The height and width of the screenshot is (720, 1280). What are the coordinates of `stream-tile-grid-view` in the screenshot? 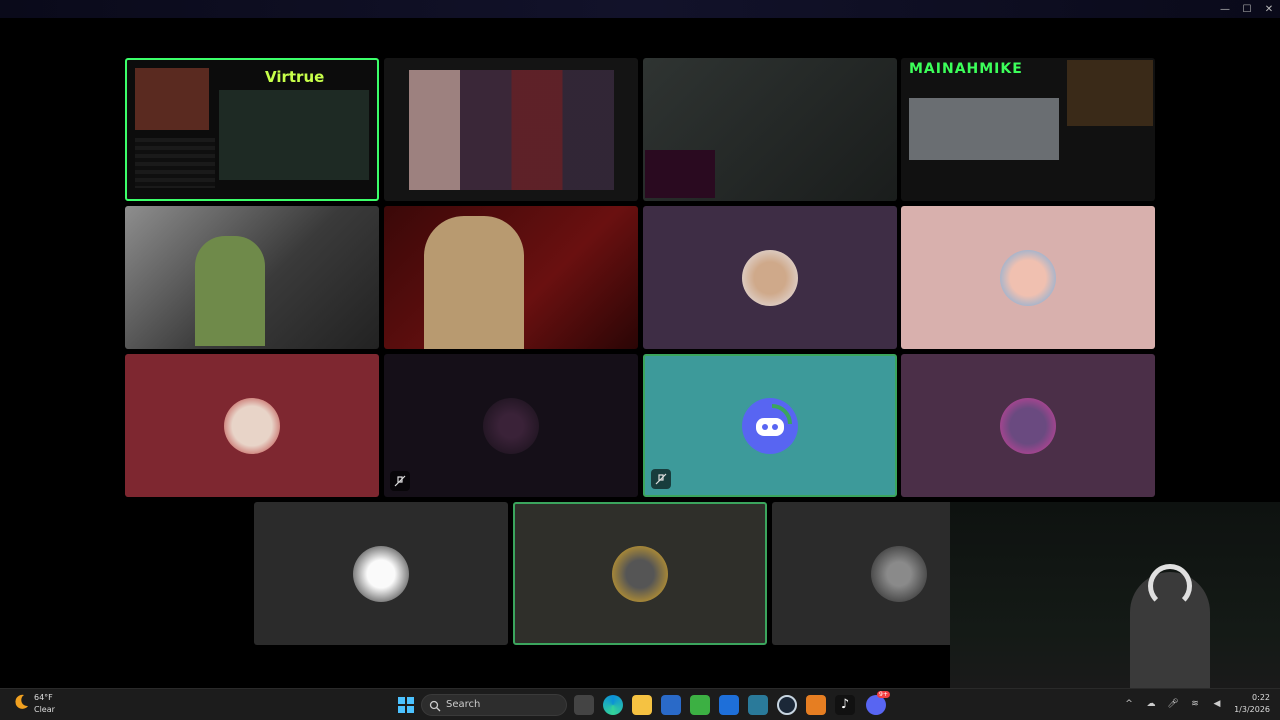 It's located at (511, 129).